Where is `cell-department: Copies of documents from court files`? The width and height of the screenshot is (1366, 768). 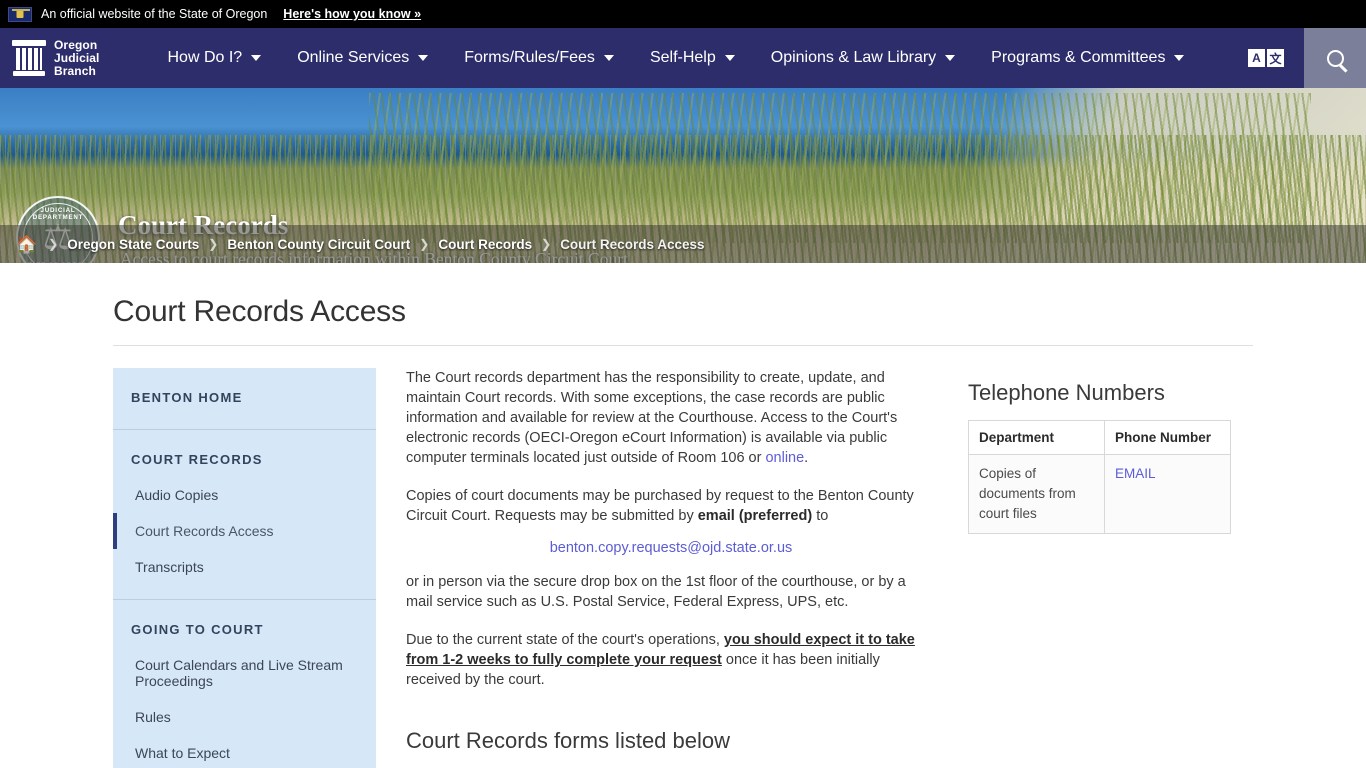 cell-department: Copies of documents from court files is located at coordinates (1036, 494).